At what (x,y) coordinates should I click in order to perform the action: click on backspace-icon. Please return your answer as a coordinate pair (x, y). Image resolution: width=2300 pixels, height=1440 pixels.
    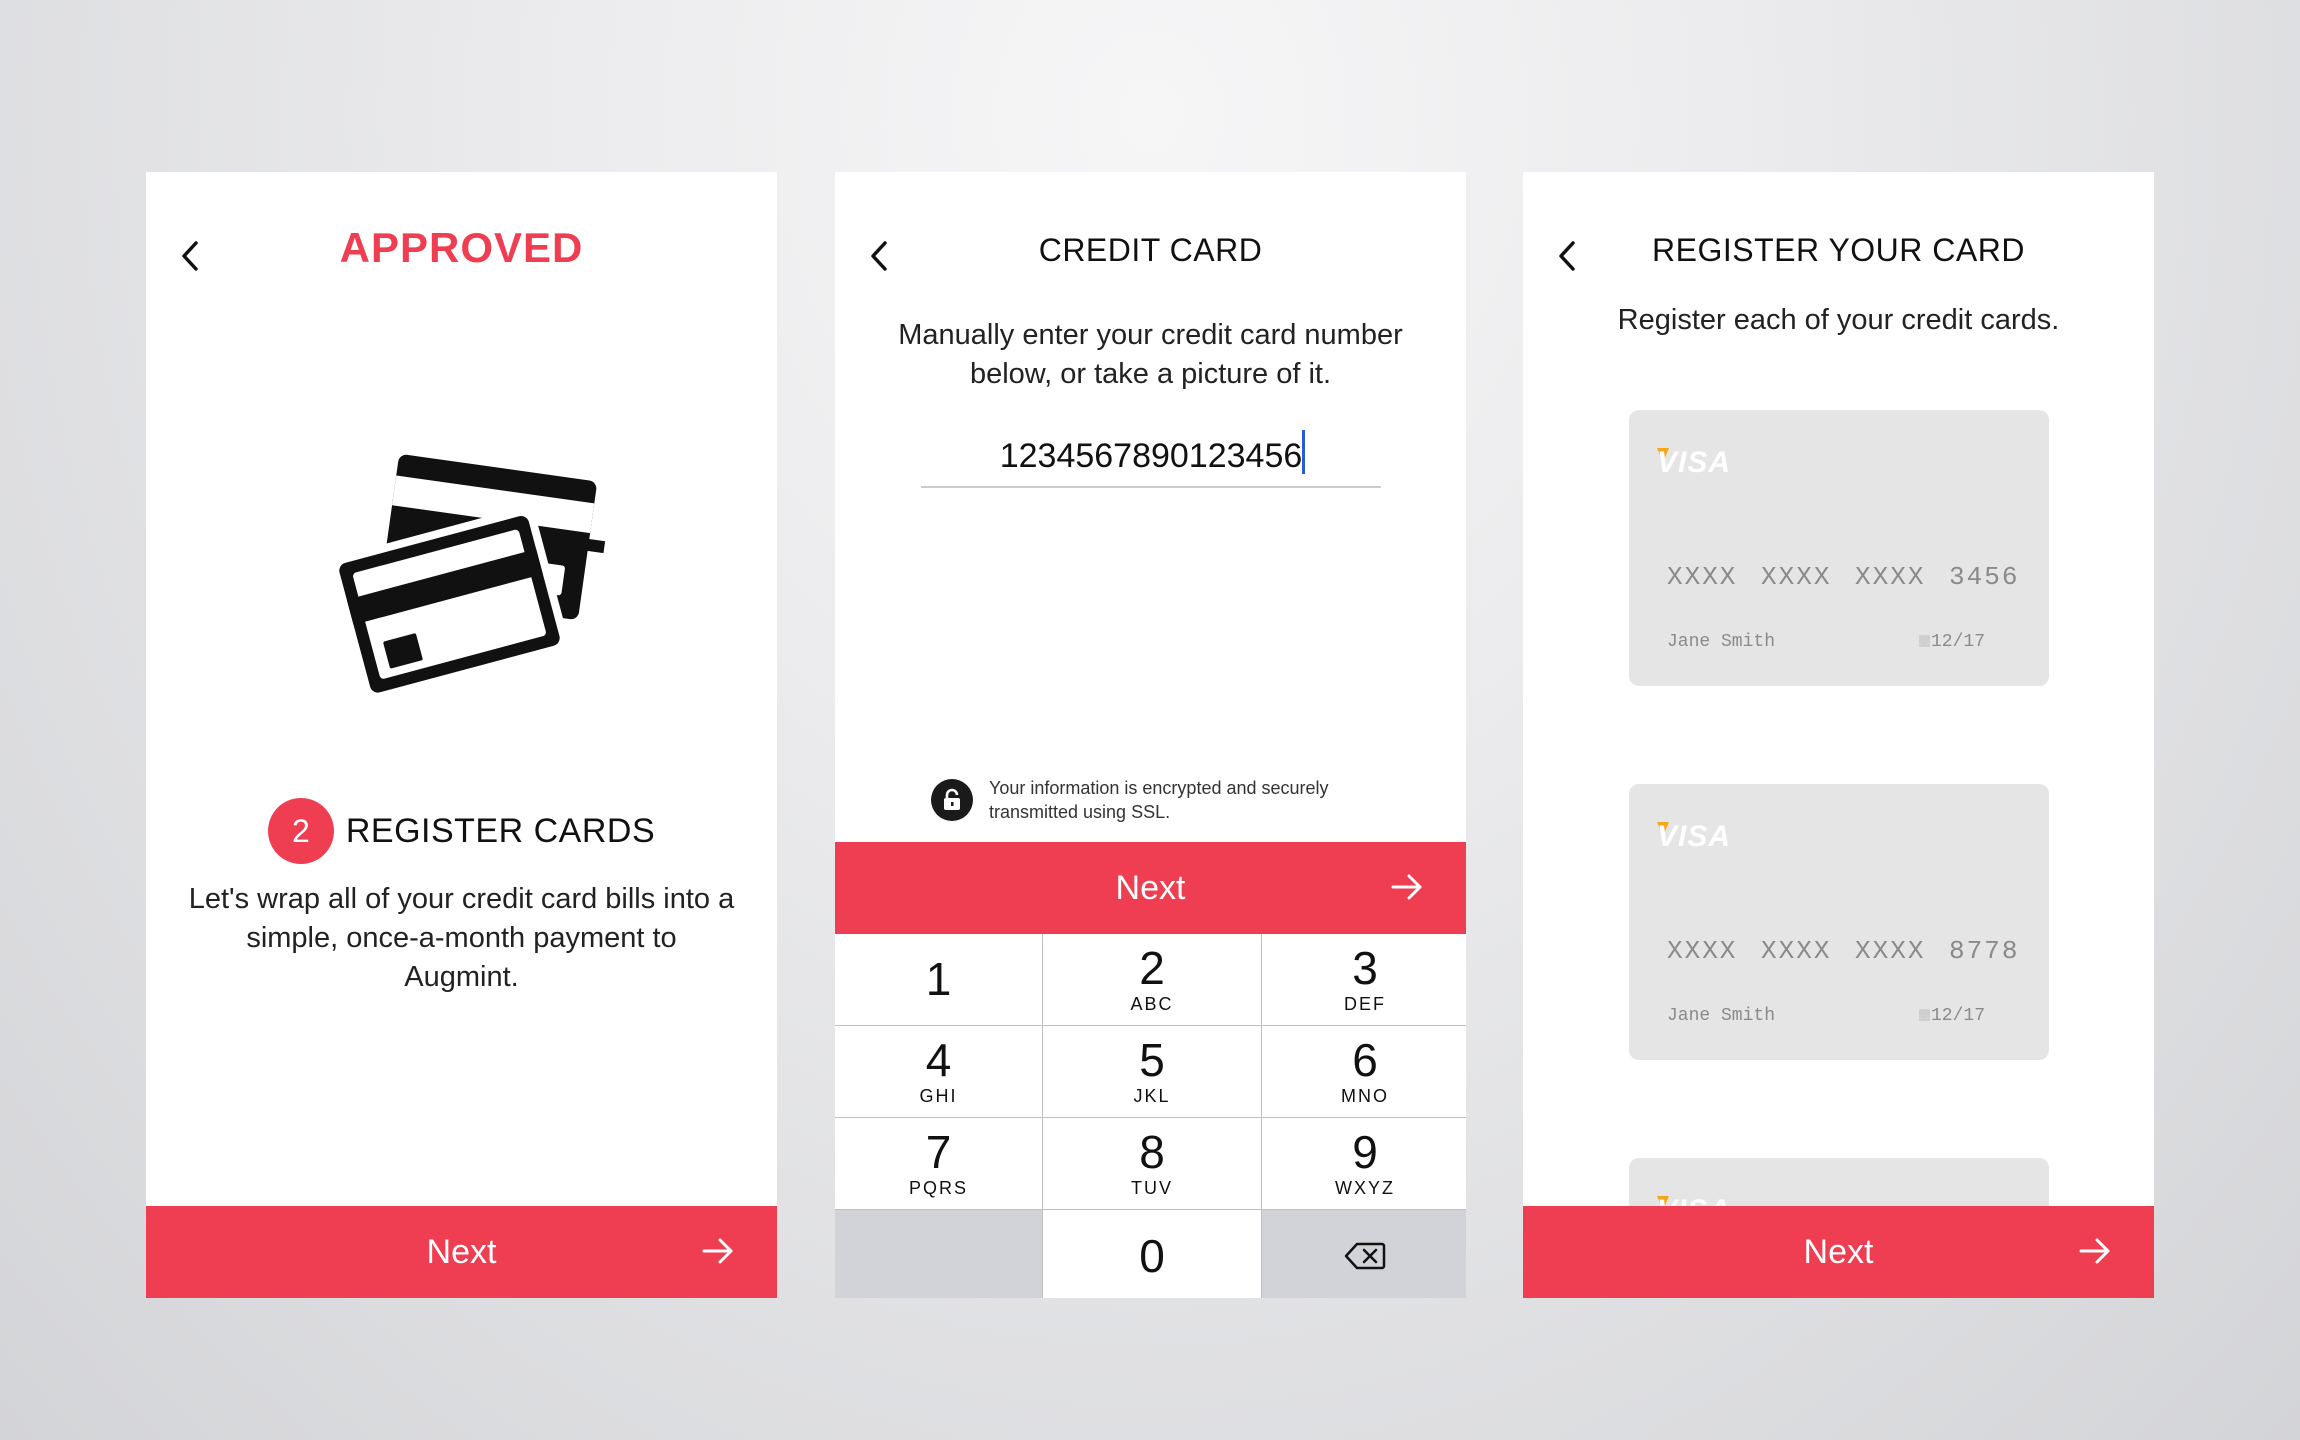
    Looking at the image, I should click on (1365, 1255).